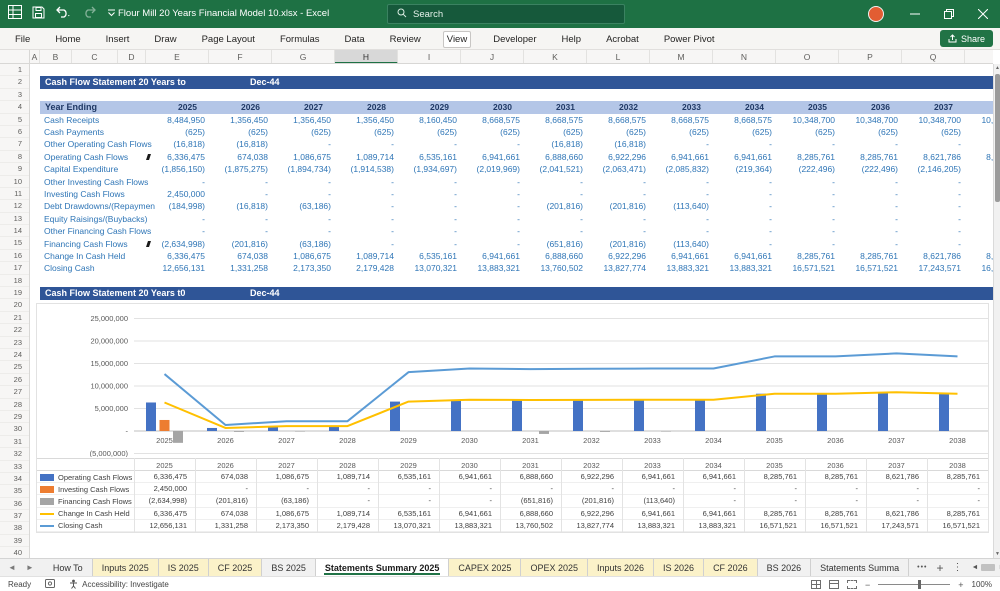 The height and width of the screenshot is (591, 1000). I want to click on row-label: Investing Cash Flows, so click(84, 194).